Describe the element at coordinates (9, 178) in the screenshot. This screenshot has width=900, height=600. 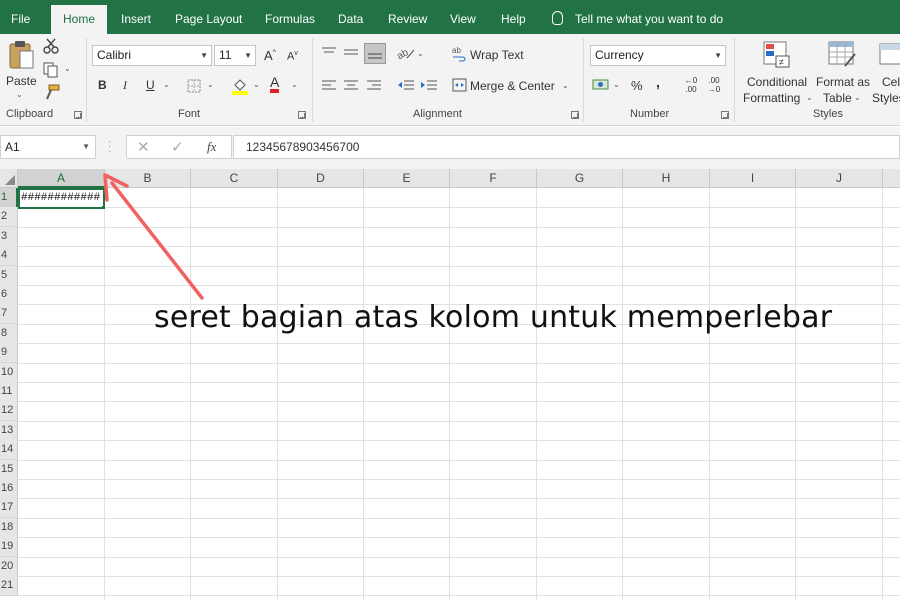
I see `select-all-button` at that location.